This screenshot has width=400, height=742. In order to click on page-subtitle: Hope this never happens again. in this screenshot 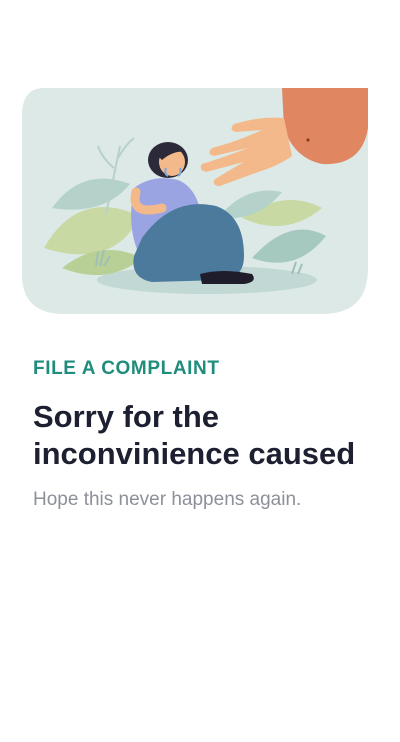, I will do `click(167, 499)`.